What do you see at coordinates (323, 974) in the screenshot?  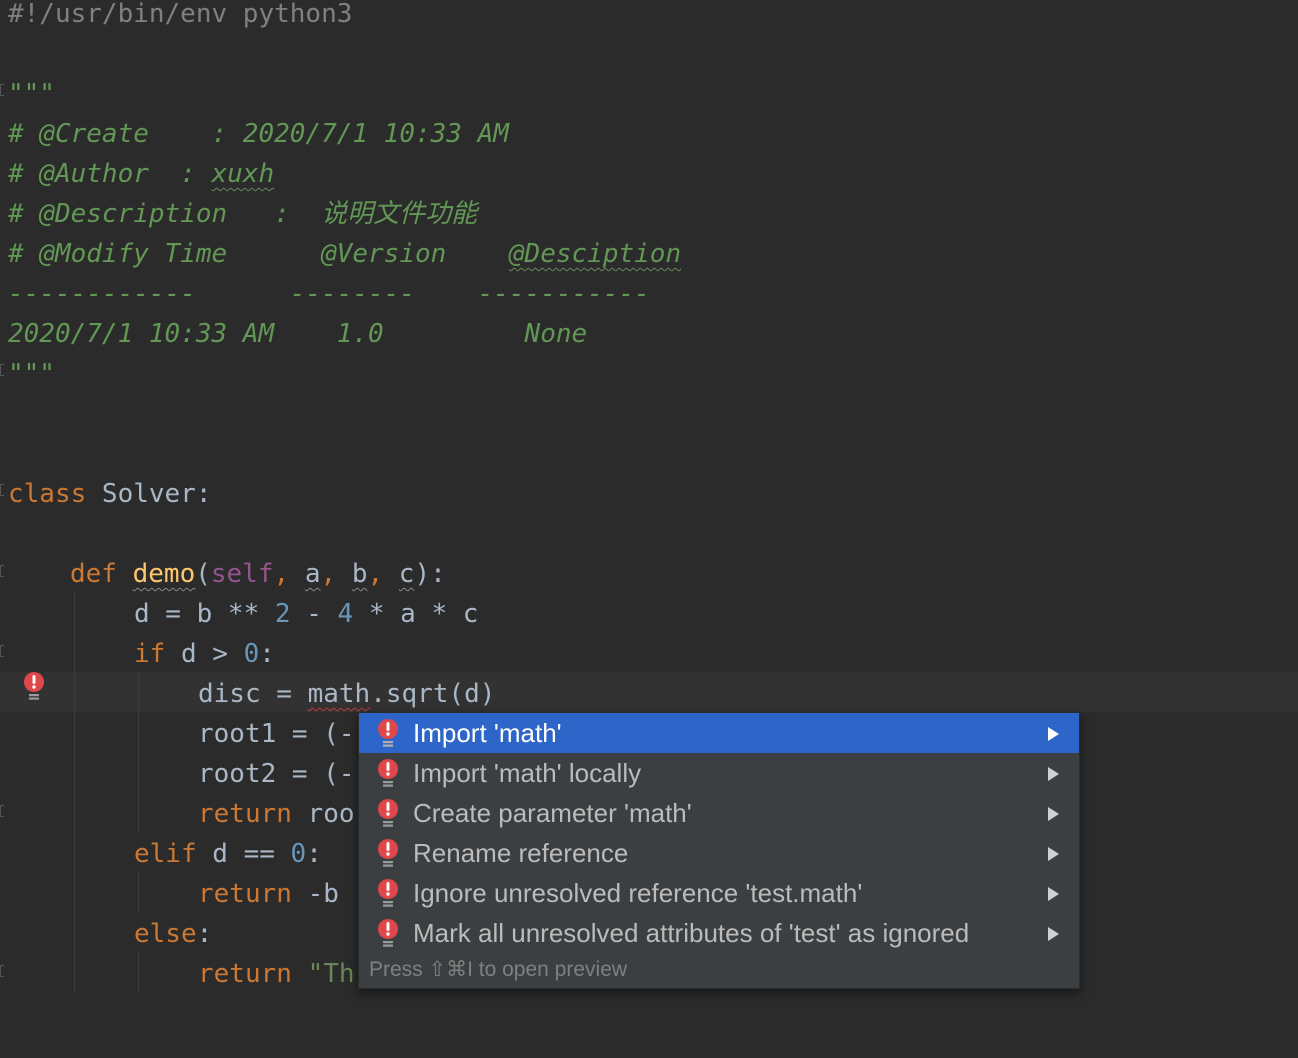 I see `return-string: "Th` at bounding box center [323, 974].